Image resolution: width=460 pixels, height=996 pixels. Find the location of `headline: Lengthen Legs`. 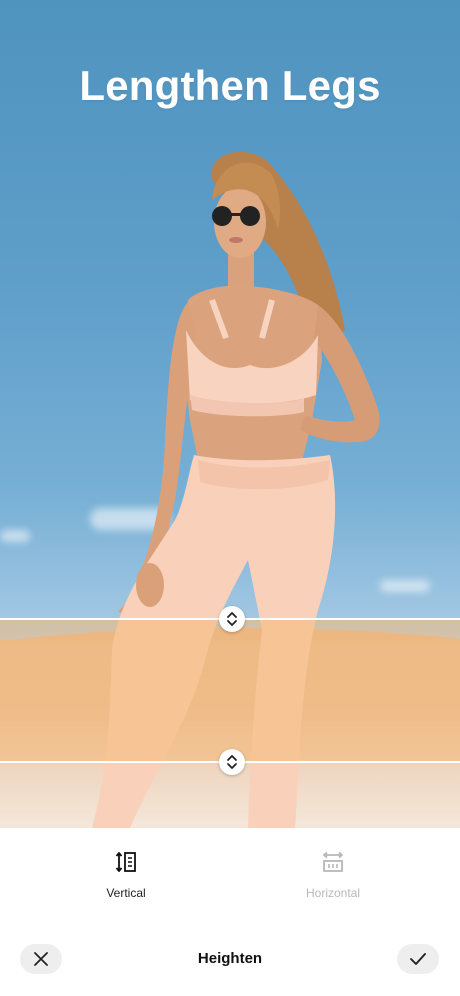

headline: Lengthen Legs is located at coordinates (230, 85).